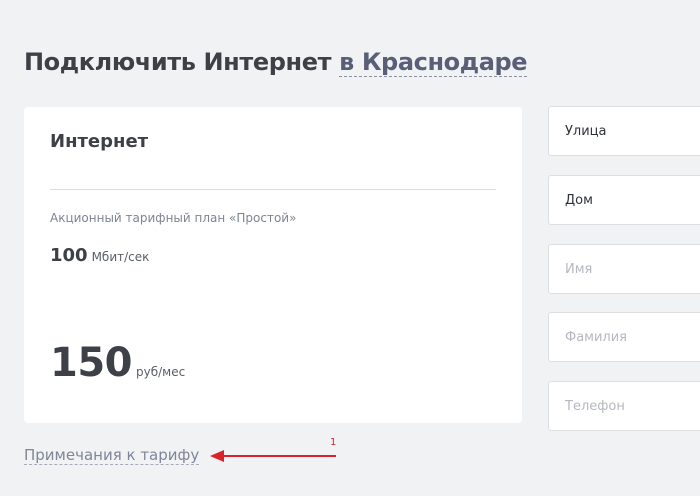  Describe the element at coordinates (624, 131) in the screenshot. I see `street-field` at that location.